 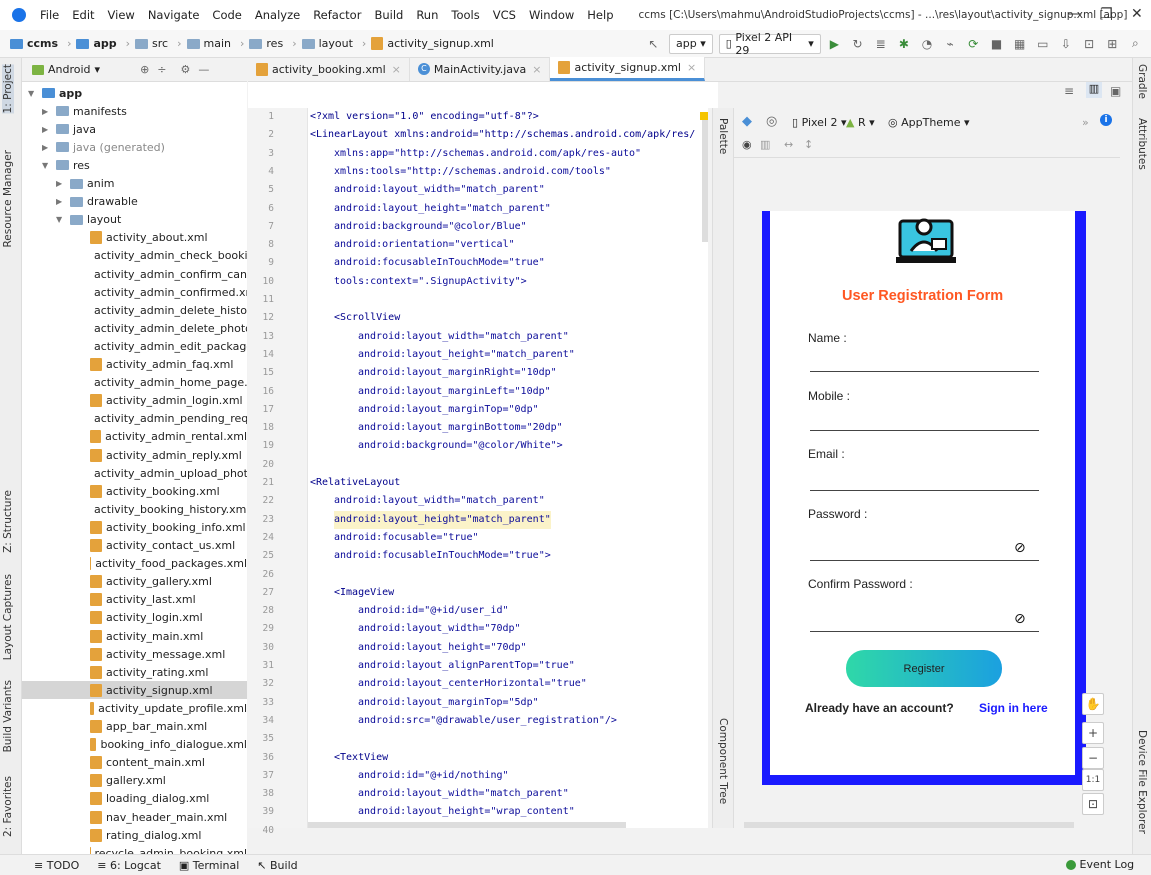 I want to click on height-icon: ↕, so click(x=808, y=144).